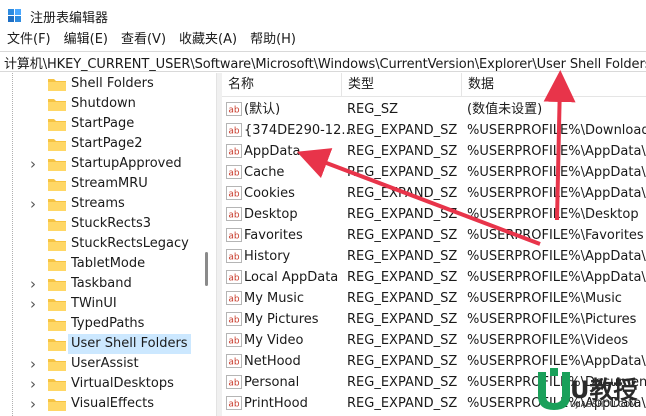 The width and height of the screenshot is (646, 416). Describe the element at coordinates (108, 284) in the screenshot. I see `tree-item: › Taskband` at that location.